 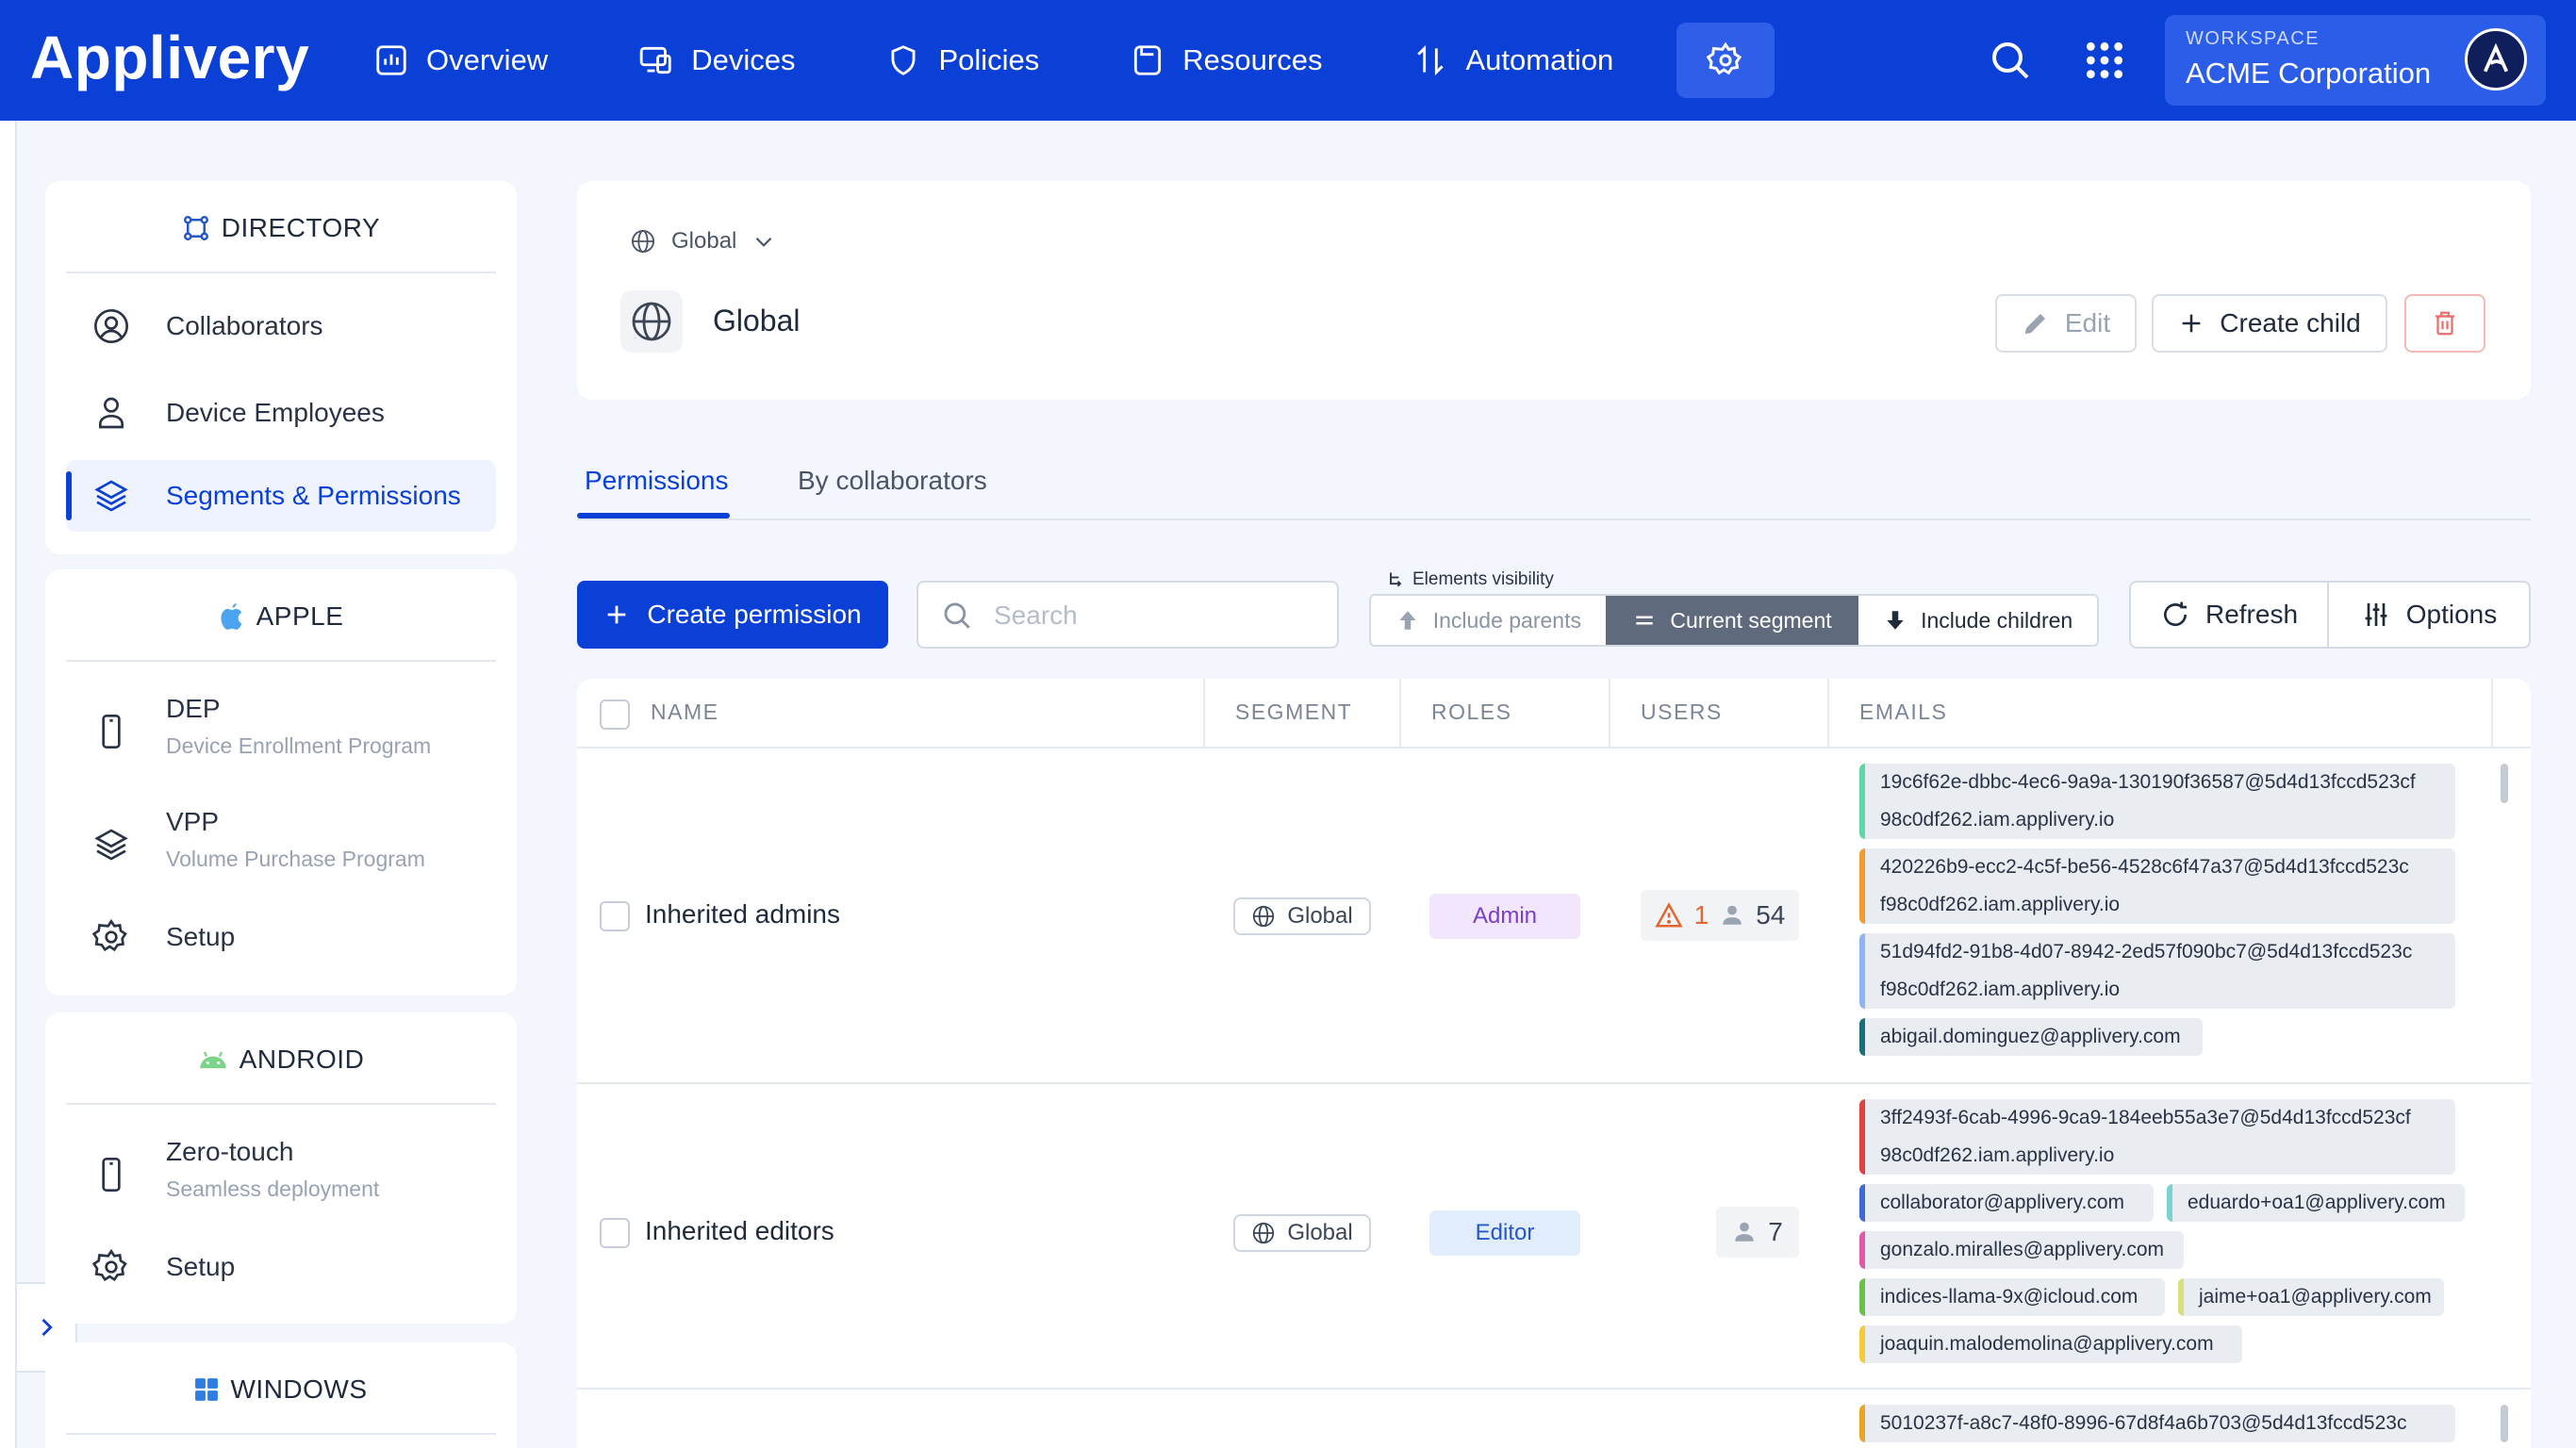 What do you see at coordinates (1554, 290) in the screenshot?
I see `segment-header: Global Global Edit Create child` at bounding box center [1554, 290].